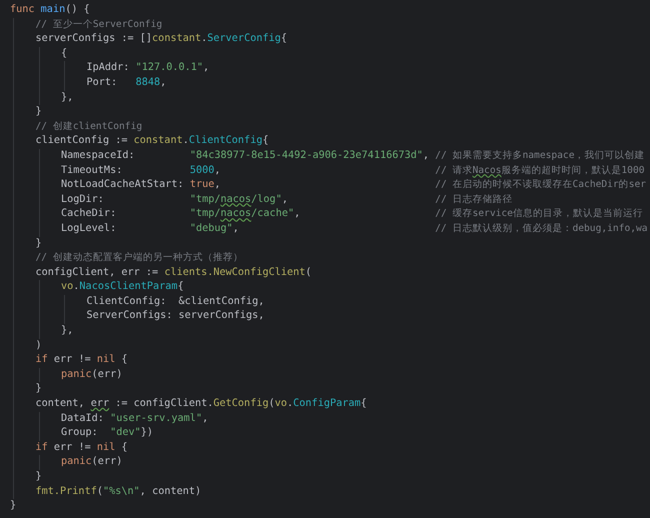  Describe the element at coordinates (90, 127) in the screenshot. I see `code-line: // 创建clientConfig` at that location.